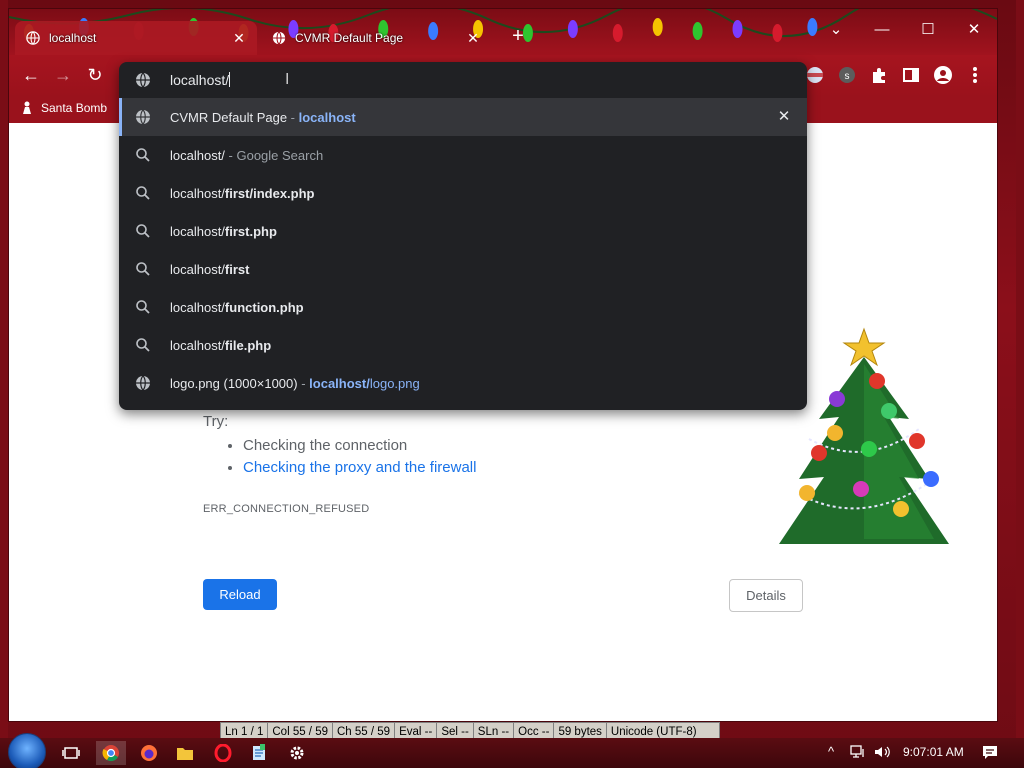  Describe the element at coordinates (882, 30) in the screenshot. I see `minimize-button: —` at that location.